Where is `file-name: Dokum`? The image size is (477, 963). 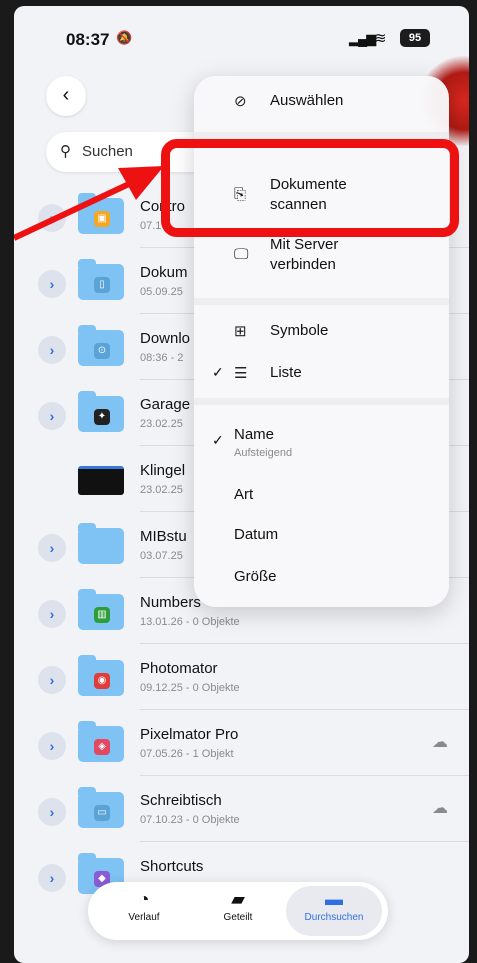
file-name: Dokum is located at coordinates (164, 272).